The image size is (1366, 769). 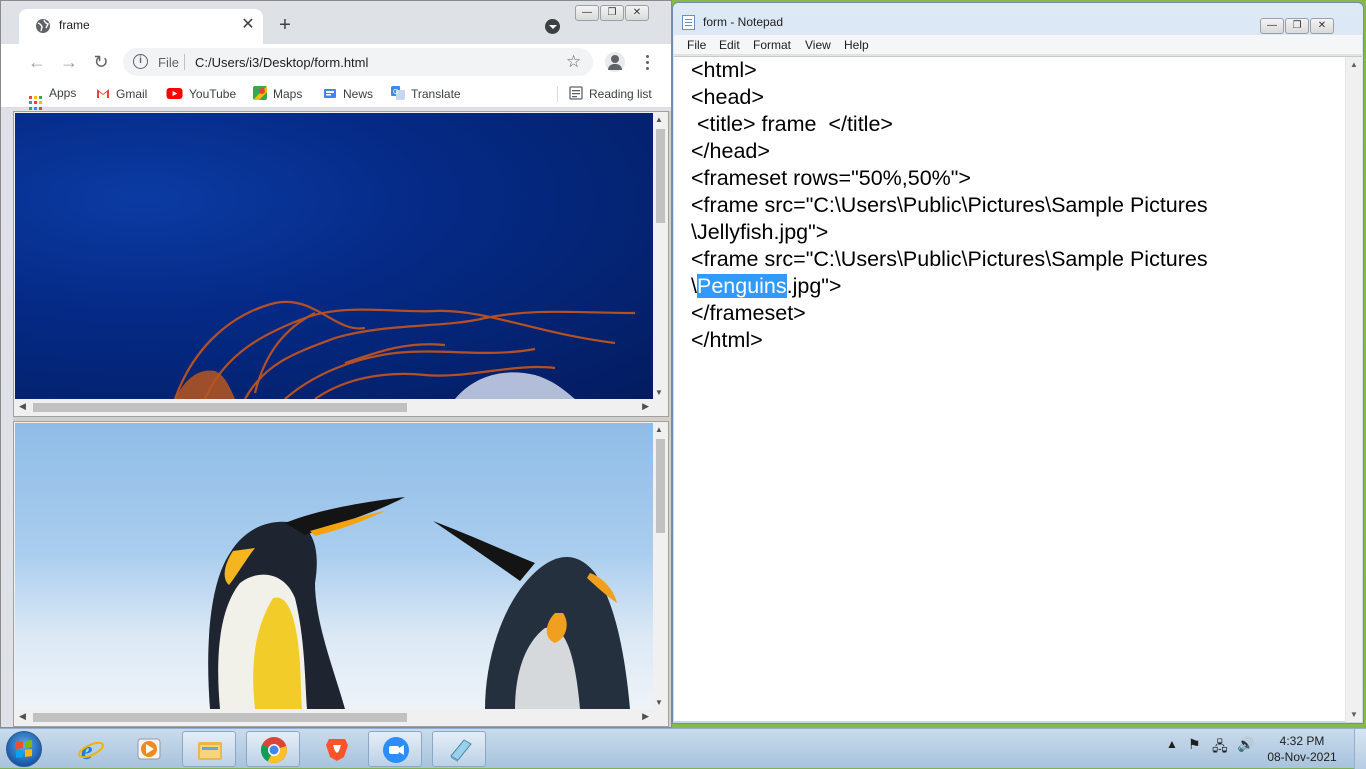 What do you see at coordinates (1194, 744) in the screenshot?
I see `action-center-flag-icon: ⚑` at bounding box center [1194, 744].